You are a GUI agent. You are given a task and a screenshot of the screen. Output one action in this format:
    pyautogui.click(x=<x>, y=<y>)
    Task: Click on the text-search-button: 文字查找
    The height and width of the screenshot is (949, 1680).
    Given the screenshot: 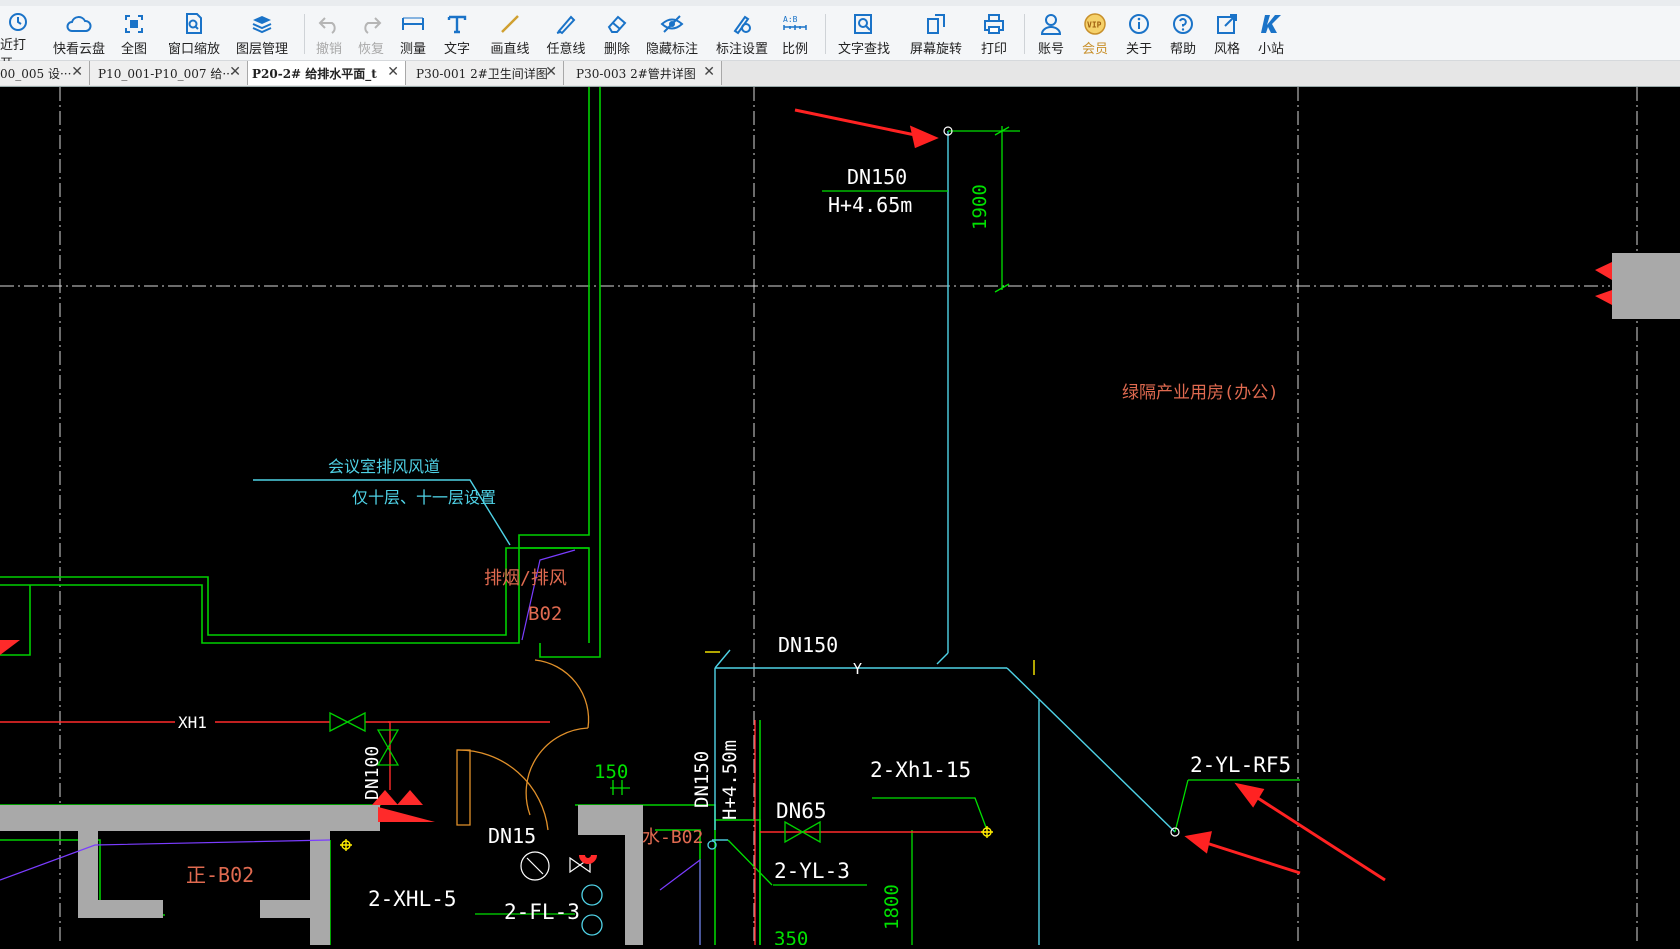 What is the action you would take?
    pyautogui.click(x=864, y=33)
    